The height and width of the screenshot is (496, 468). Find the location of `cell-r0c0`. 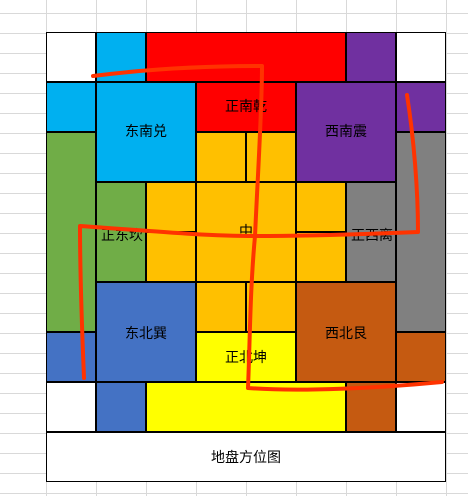

cell-r0c0 is located at coordinates (71, 57).